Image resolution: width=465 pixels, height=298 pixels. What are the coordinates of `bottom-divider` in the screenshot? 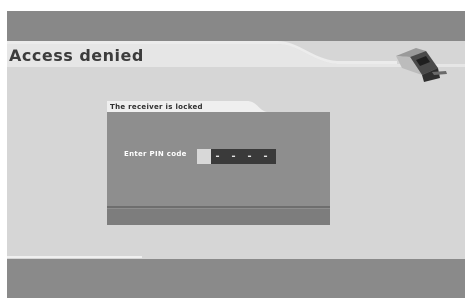 It's located at (74, 257).